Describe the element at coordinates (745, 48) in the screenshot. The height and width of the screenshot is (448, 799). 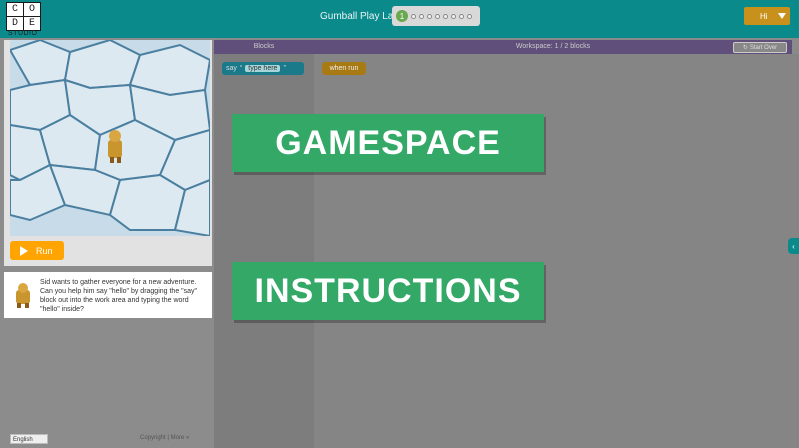
I see `refresh-icon: ↻` at that location.